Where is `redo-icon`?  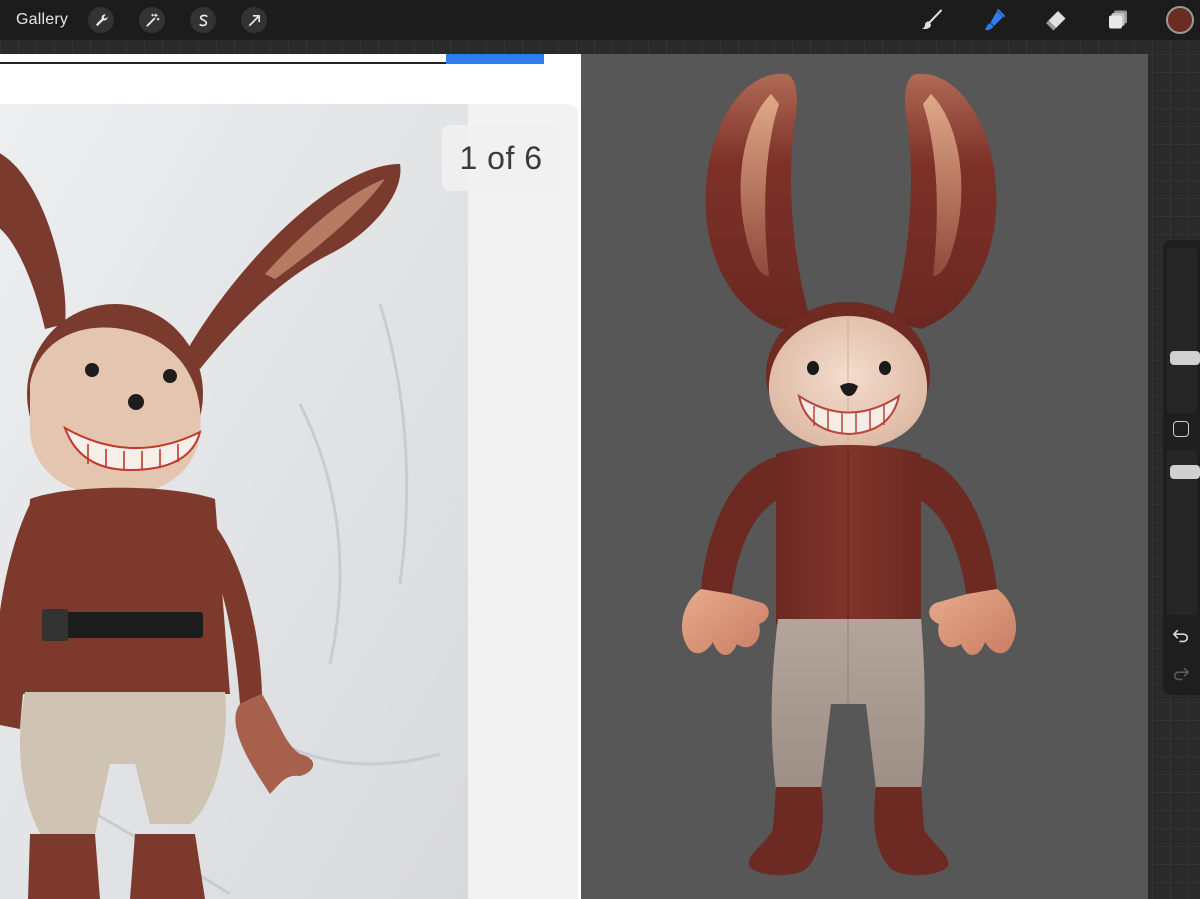
redo-icon is located at coordinates (1181, 674).